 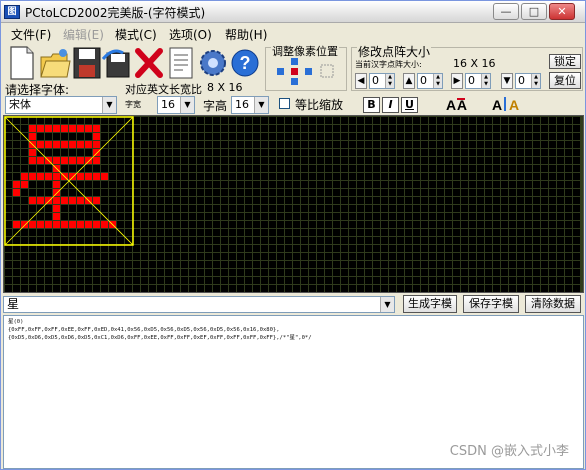 What do you see at coordinates (562, 11) in the screenshot?
I see `close-button: ✕` at bounding box center [562, 11].